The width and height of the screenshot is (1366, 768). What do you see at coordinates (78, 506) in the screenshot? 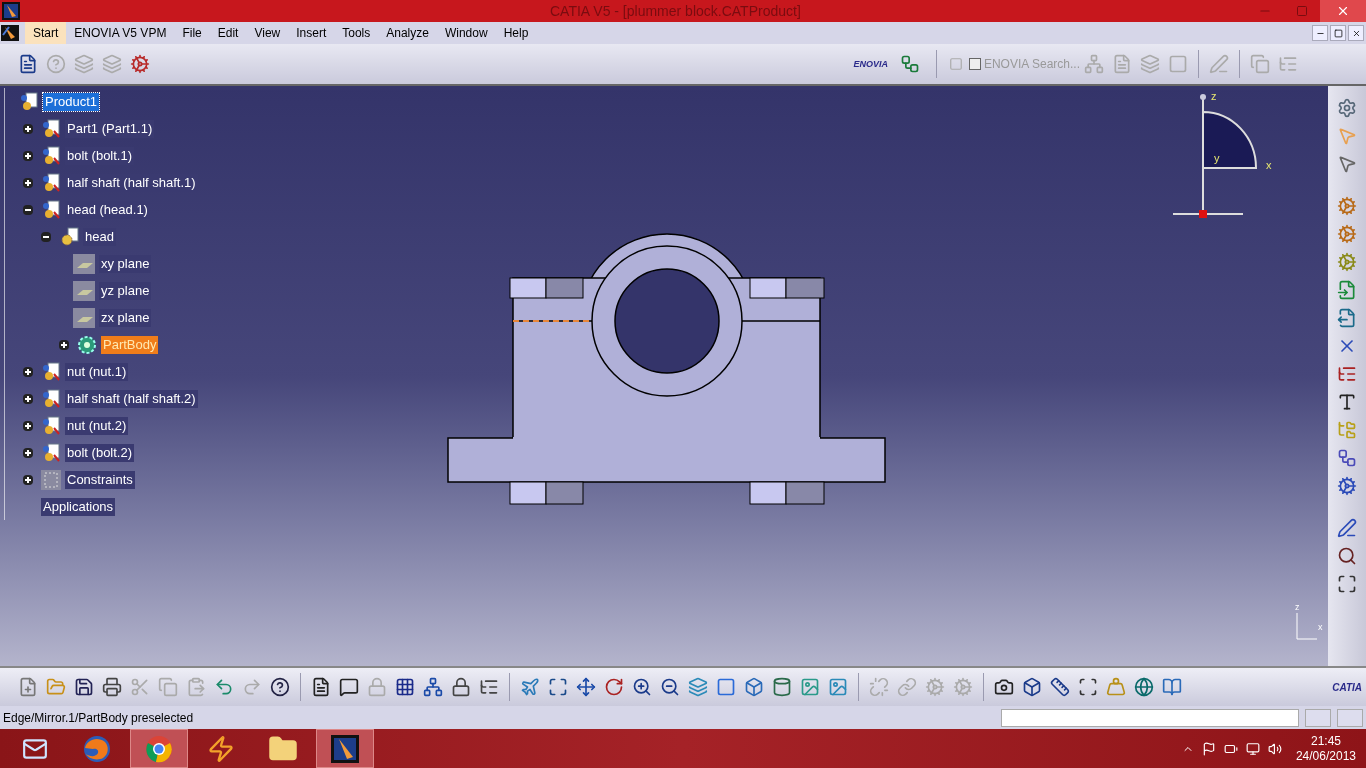
I see `tree-item: Applications` at bounding box center [78, 506].